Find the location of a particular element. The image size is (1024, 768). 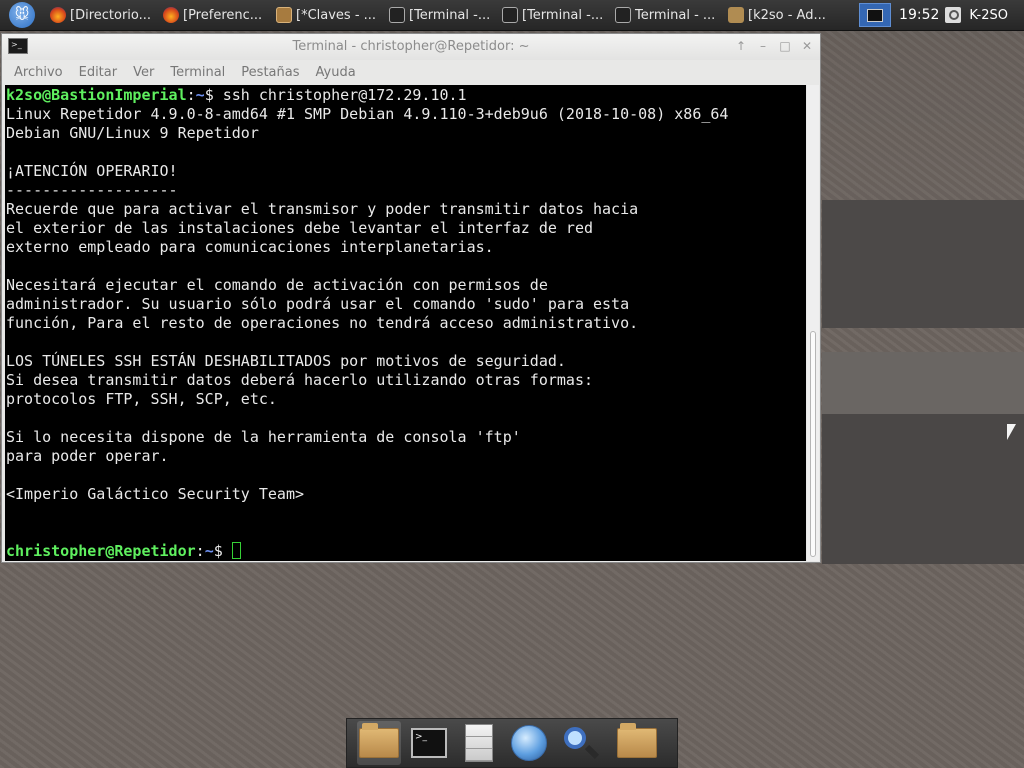

terminal-output-line: ------------------- is located at coordinates (92, 190).